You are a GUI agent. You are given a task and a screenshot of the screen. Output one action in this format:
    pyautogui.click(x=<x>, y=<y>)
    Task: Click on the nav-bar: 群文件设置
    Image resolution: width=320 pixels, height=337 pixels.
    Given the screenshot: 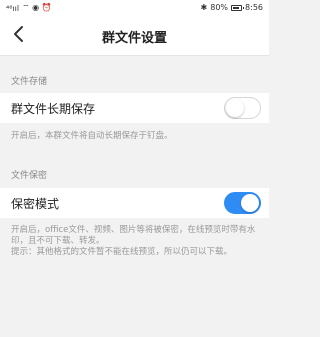 What is the action you would take?
    pyautogui.click(x=134, y=35)
    